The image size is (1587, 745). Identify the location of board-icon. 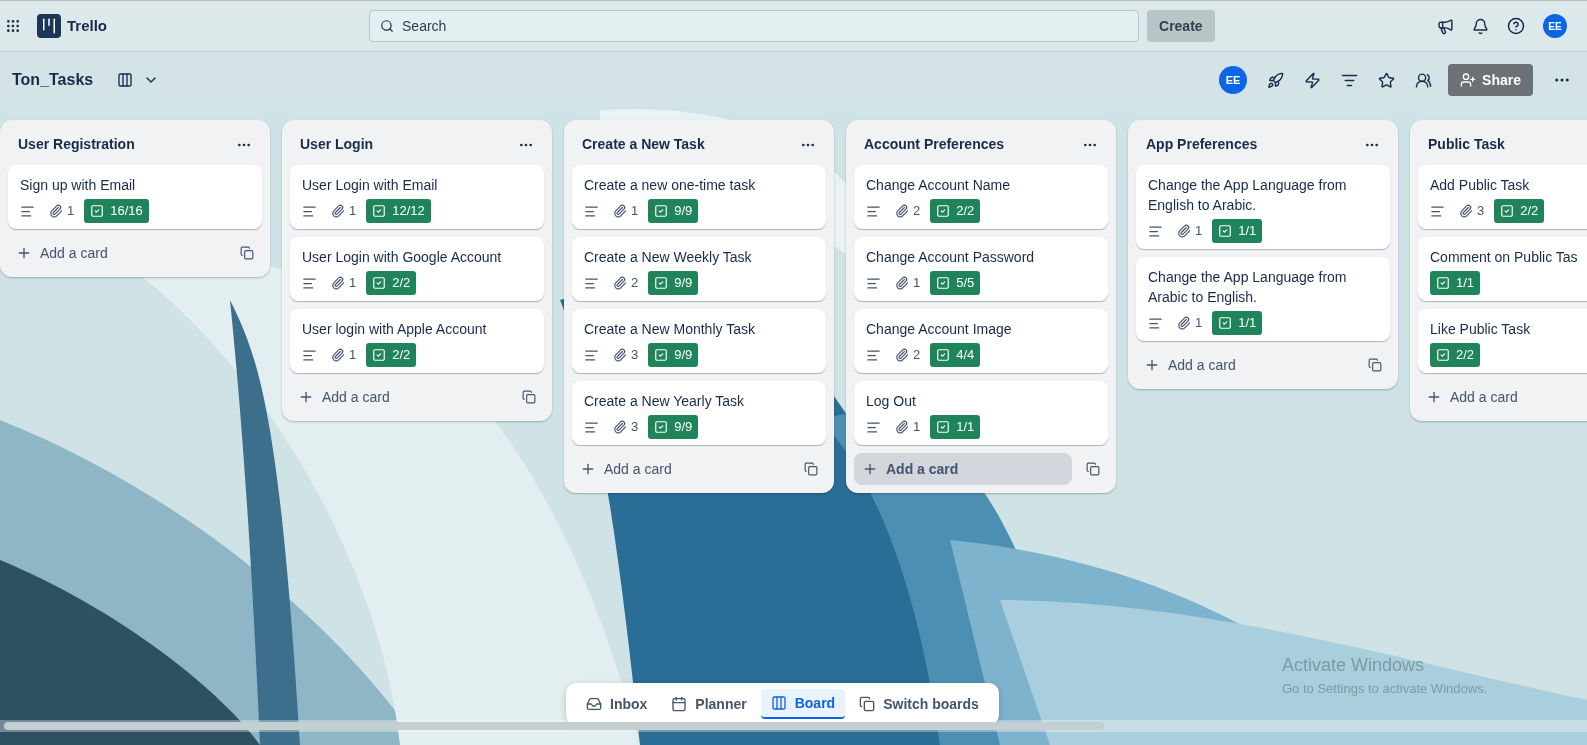
(778, 703).